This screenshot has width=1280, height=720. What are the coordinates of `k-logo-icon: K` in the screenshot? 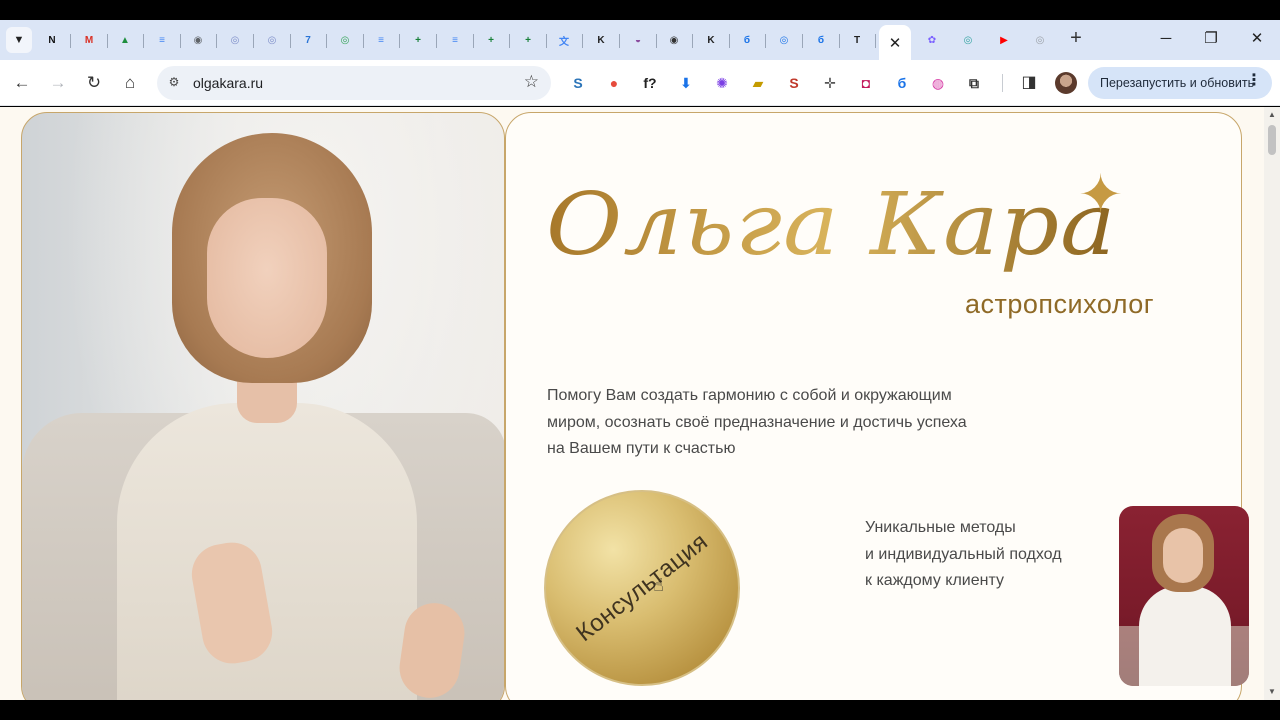 It's located at (711, 40).